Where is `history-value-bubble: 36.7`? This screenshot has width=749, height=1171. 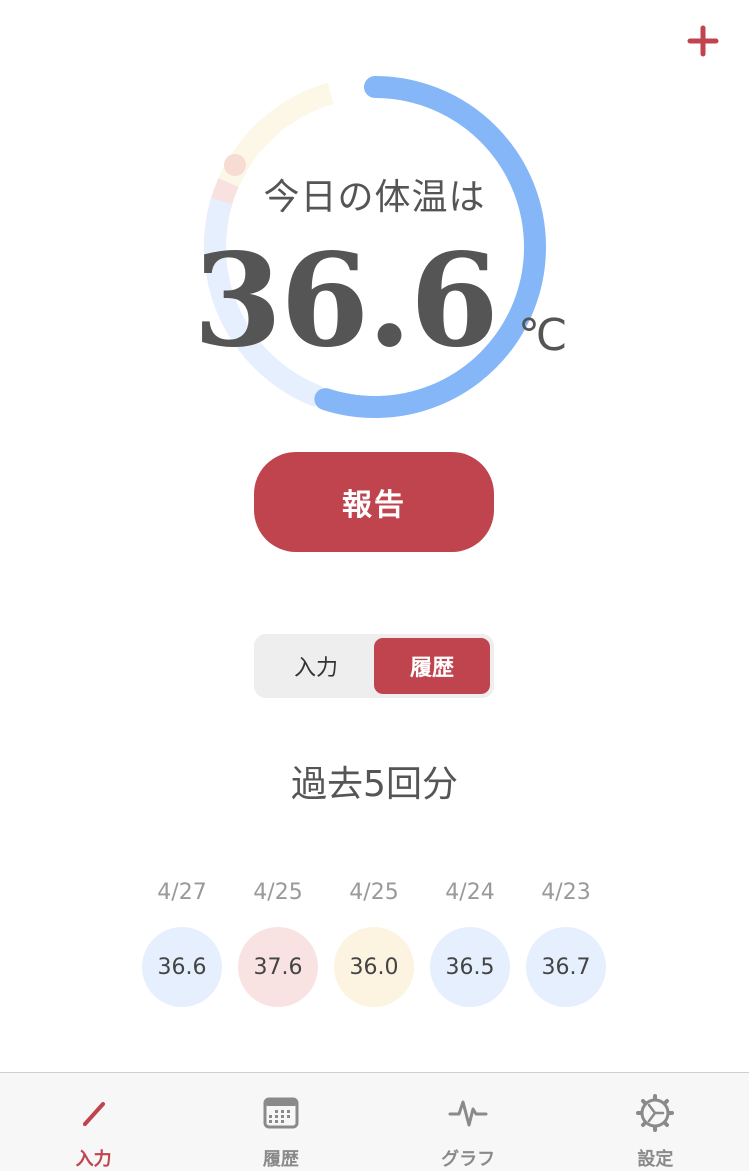 history-value-bubble: 36.7 is located at coordinates (566, 967).